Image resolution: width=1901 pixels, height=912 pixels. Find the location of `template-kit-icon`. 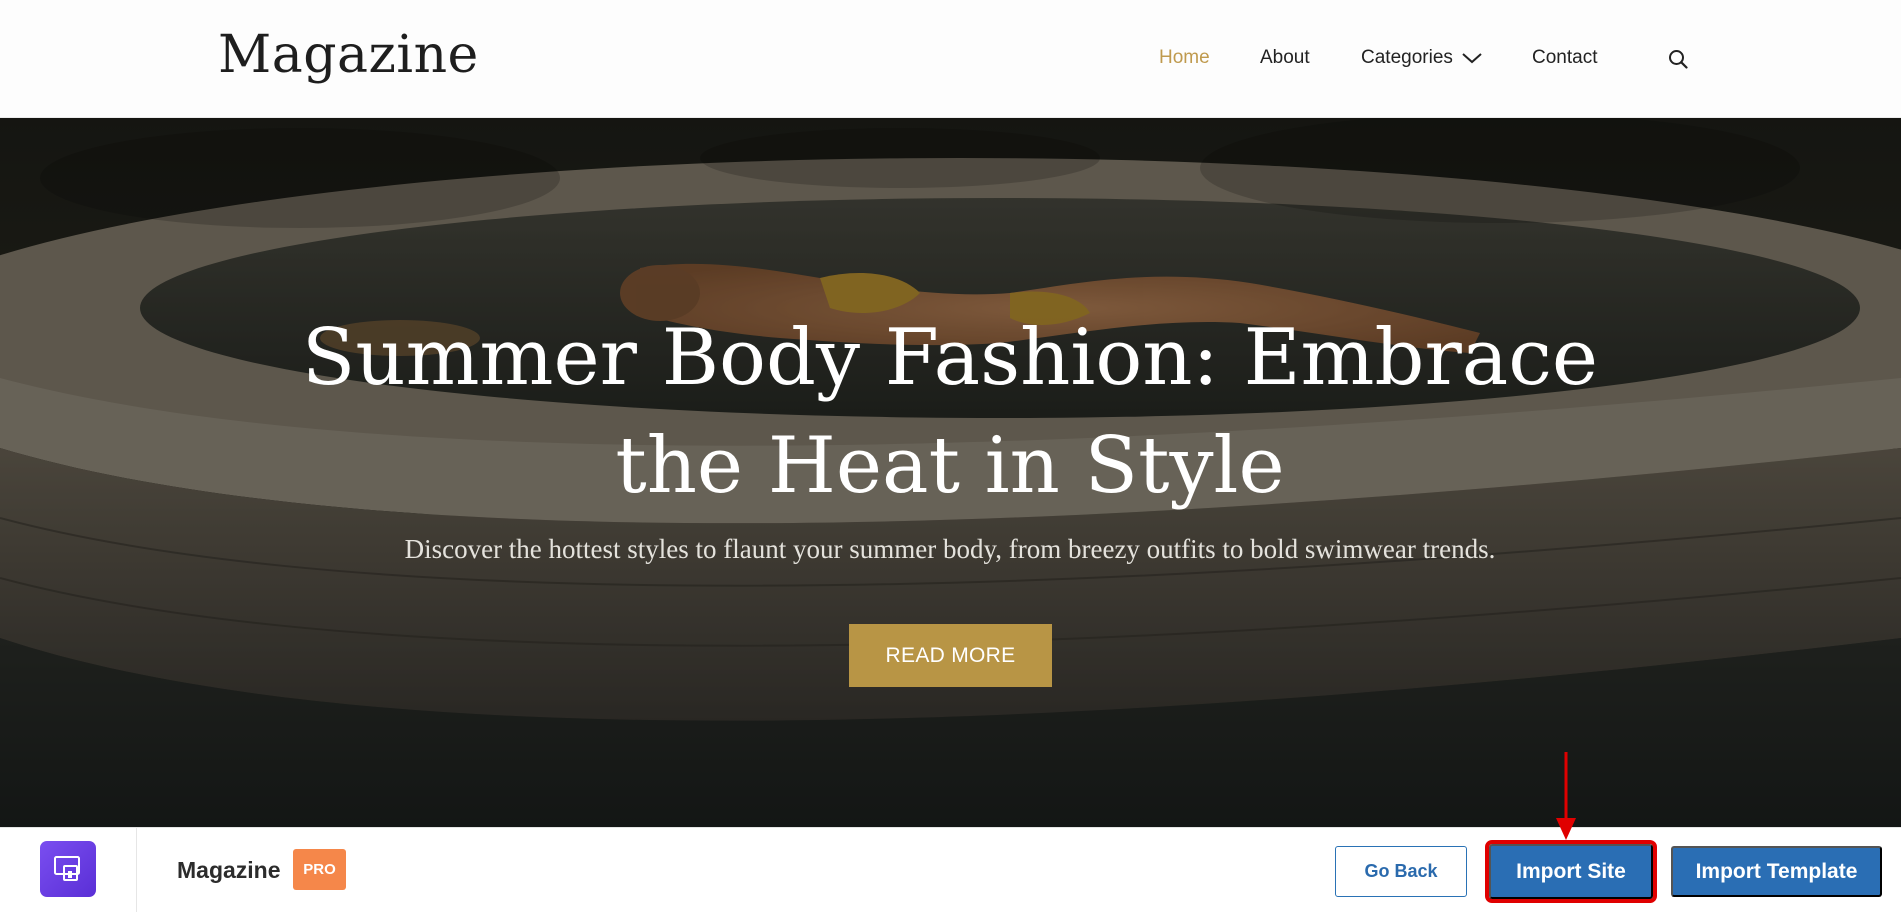

template-kit-icon is located at coordinates (68, 869).